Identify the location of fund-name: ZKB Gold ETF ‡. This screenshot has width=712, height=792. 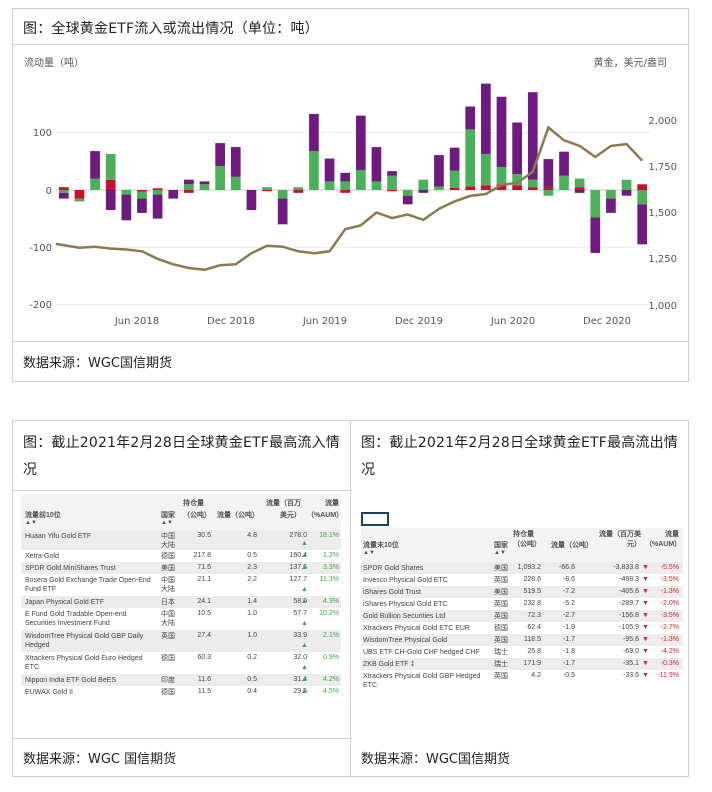
(389, 664).